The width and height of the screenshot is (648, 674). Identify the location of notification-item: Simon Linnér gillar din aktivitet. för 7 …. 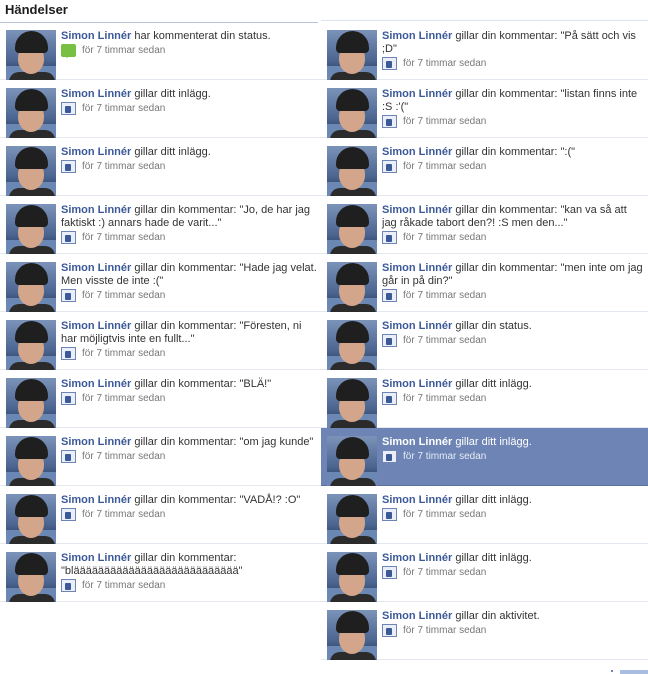
(484, 631).